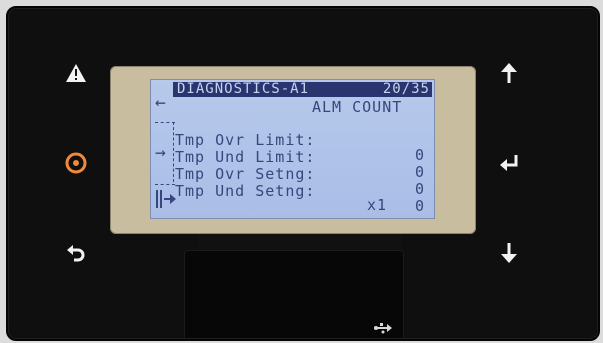 The image size is (603, 343). What do you see at coordinates (383, 328) in the screenshot?
I see `usb-icon` at bounding box center [383, 328].